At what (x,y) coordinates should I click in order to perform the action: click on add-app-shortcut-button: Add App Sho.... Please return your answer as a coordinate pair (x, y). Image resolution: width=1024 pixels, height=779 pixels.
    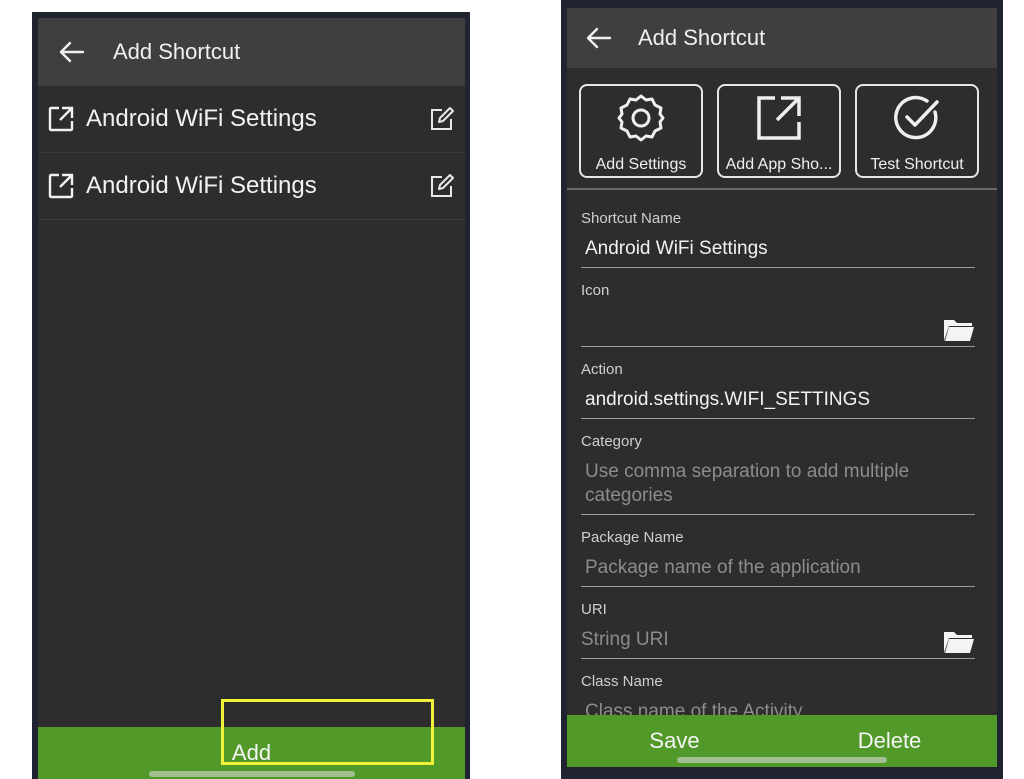
    Looking at the image, I should click on (779, 131).